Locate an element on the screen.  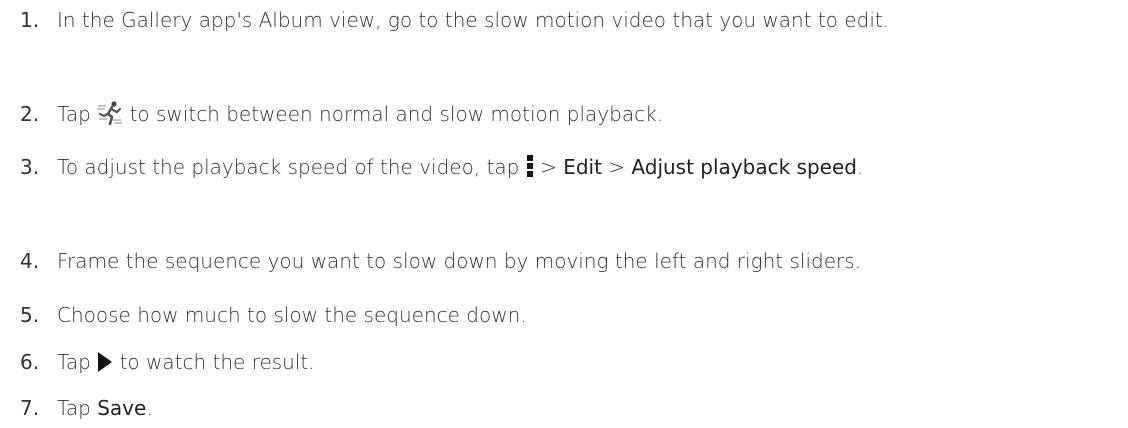
step-number: 4. is located at coordinates (30, 261).